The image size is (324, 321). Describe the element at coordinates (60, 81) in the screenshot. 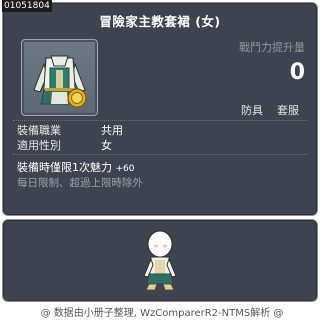

I see `robe-icon` at that location.